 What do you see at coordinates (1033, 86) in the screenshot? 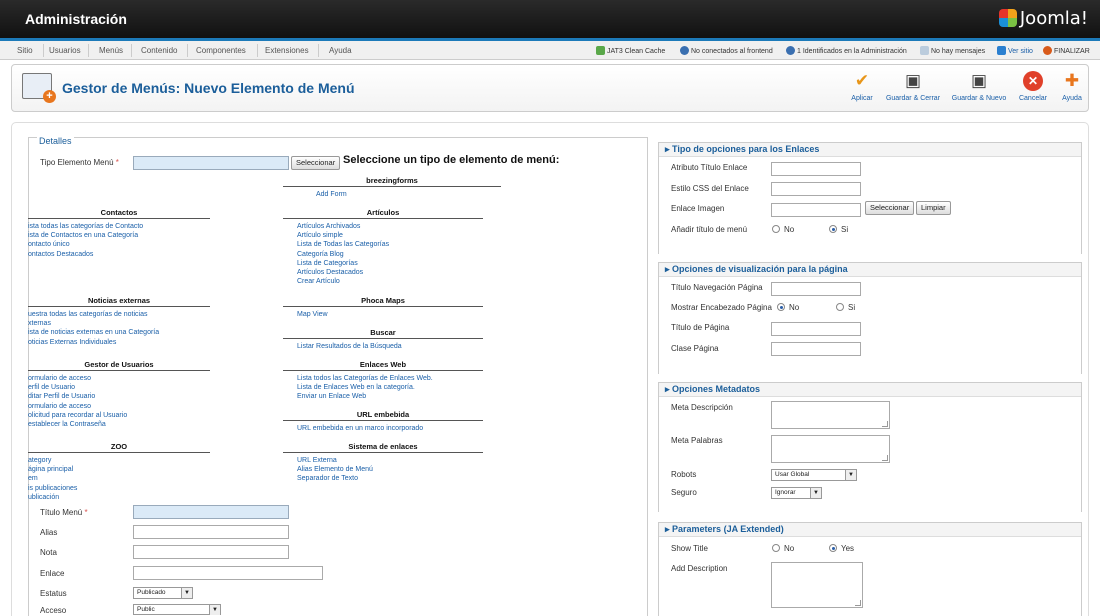
I see `cancel-button: ✕ Cancelar` at bounding box center [1033, 86].